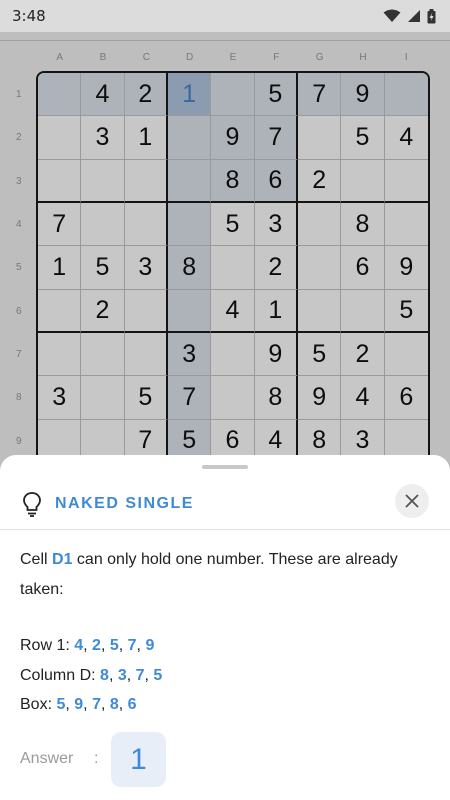  Describe the element at coordinates (138, 759) in the screenshot. I see `answer-value: 1` at that location.